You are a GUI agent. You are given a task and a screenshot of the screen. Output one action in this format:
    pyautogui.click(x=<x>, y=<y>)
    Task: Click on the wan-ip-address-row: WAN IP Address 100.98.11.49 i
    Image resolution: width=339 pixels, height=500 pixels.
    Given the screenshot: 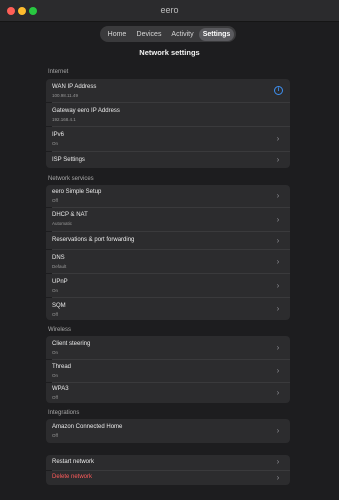 What is the action you would take?
    pyautogui.click(x=168, y=90)
    